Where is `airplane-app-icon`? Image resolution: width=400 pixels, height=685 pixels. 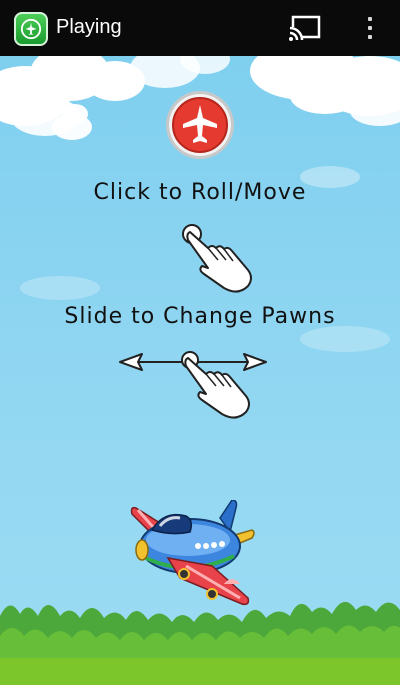
airplane-app-icon is located at coordinates (31, 29).